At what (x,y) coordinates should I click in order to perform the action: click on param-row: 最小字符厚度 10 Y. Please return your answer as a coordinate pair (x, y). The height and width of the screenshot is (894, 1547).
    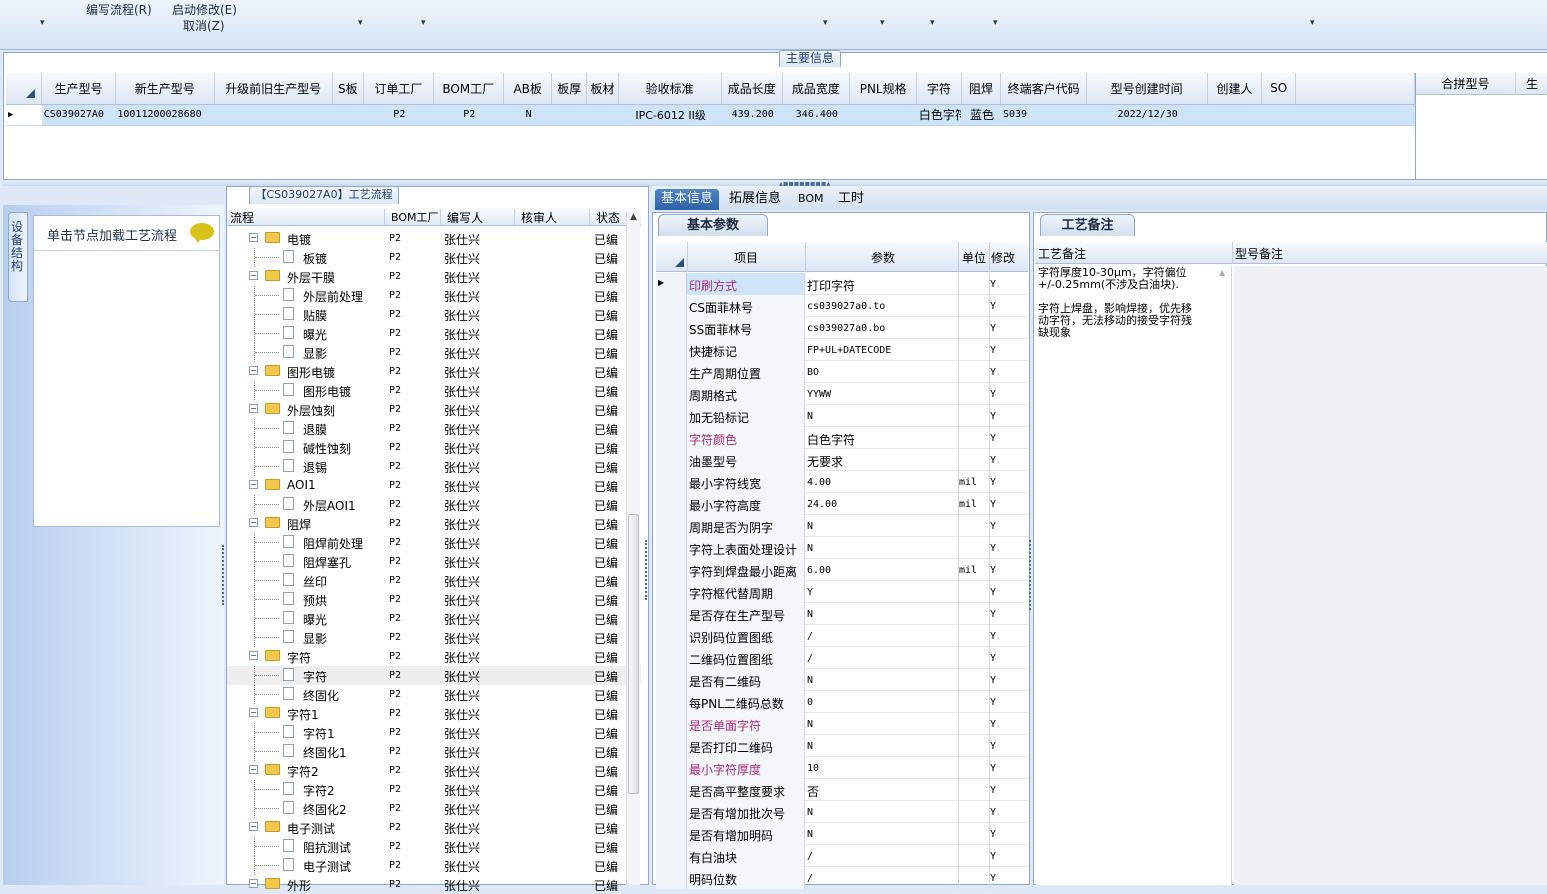
    Looking at the image, I should click on (842, 768).